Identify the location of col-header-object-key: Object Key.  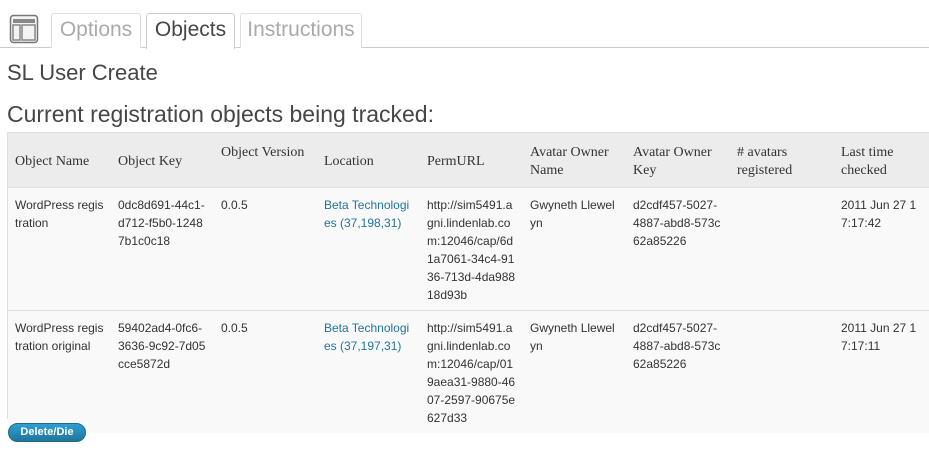
(162, 160).